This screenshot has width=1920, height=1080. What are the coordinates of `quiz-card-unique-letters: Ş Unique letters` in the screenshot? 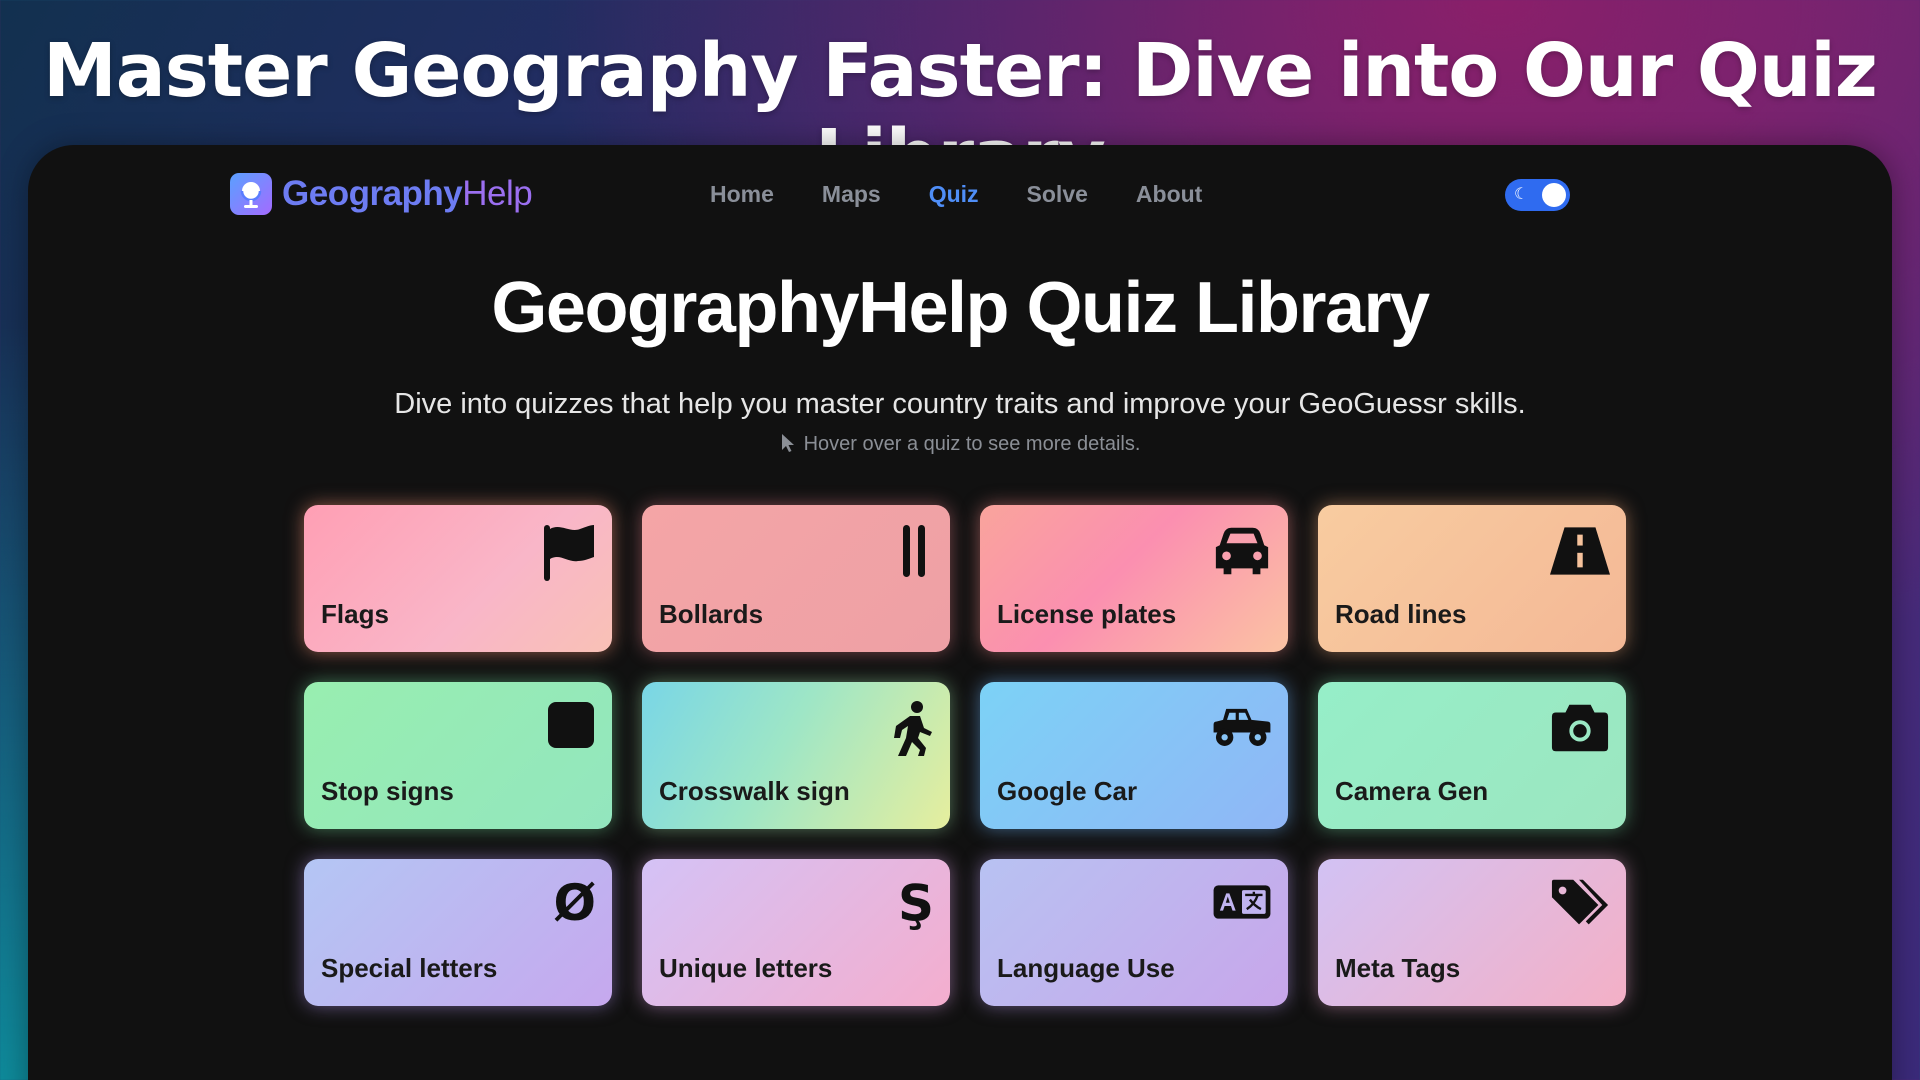 It's located at (796, 932).